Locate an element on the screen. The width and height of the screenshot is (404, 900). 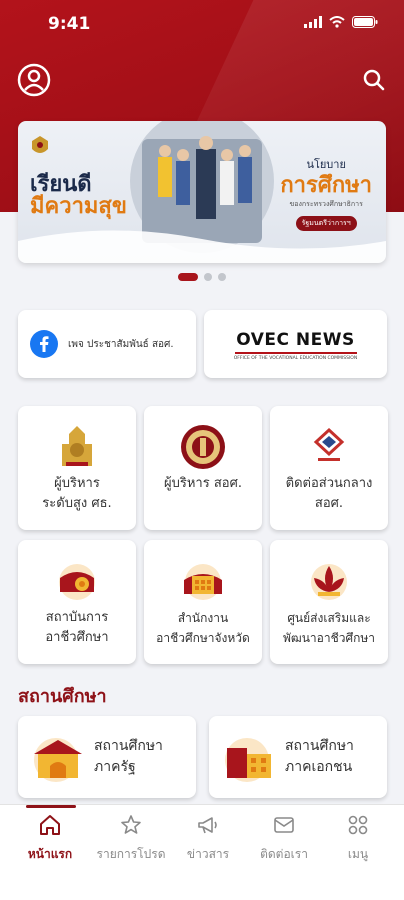
wifi-icon is located at coordinates (337, 22).